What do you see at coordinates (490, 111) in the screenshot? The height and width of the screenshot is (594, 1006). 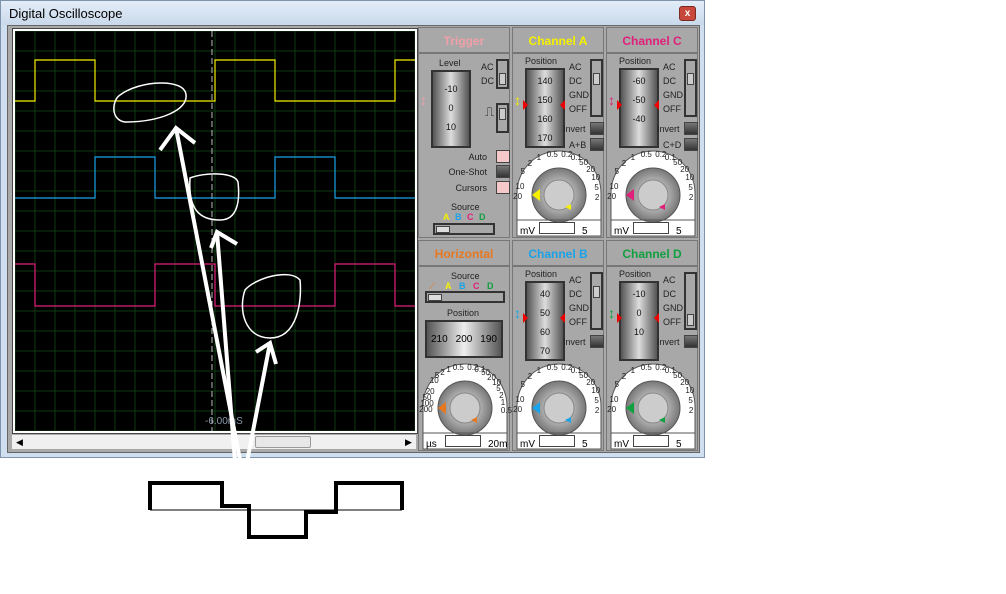 I see `edge-icon: ⎍` at bounding box center [490, 111].